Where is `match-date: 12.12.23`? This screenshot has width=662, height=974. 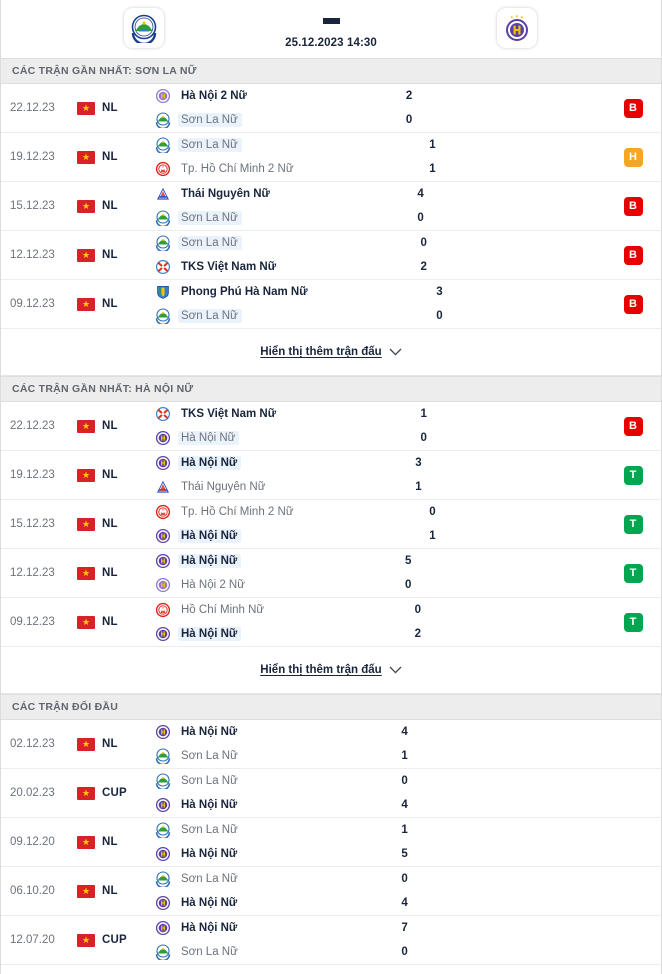
match-date: 12.12.23 is located at coordinates (32, 255).